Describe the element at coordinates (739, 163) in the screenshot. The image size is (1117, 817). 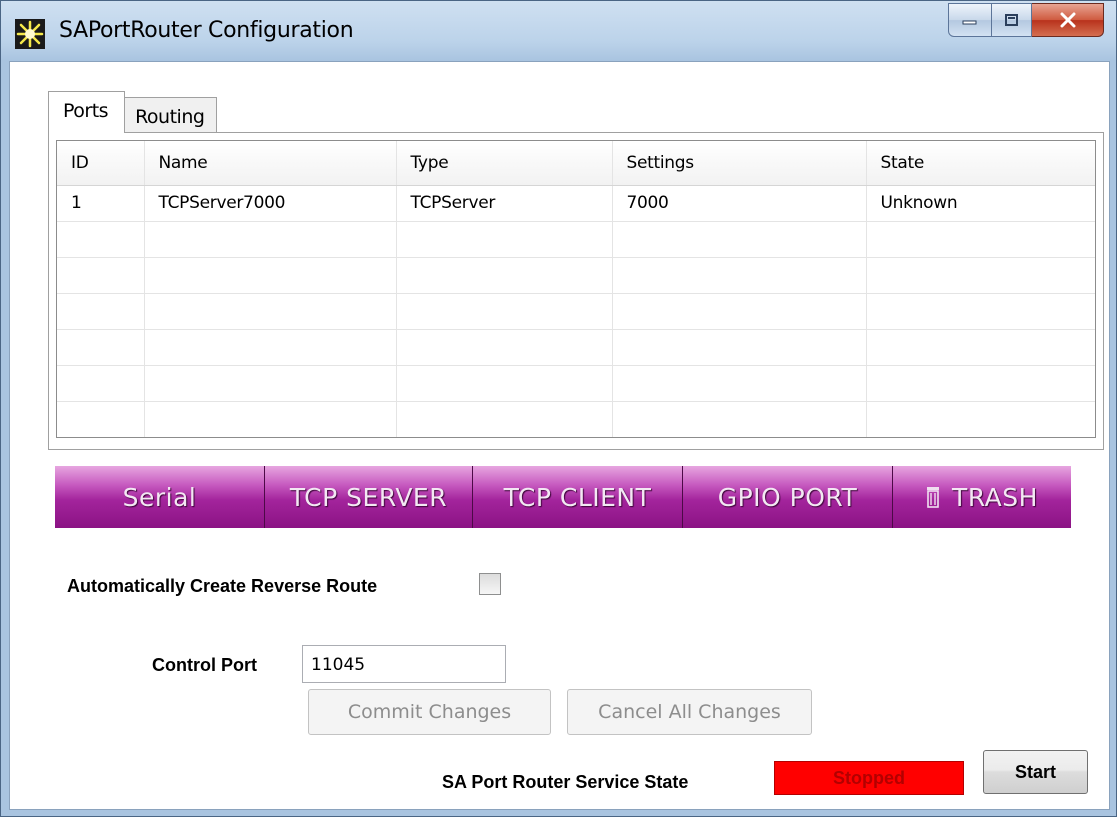
I see `column-header-settings: Settings` at that location.